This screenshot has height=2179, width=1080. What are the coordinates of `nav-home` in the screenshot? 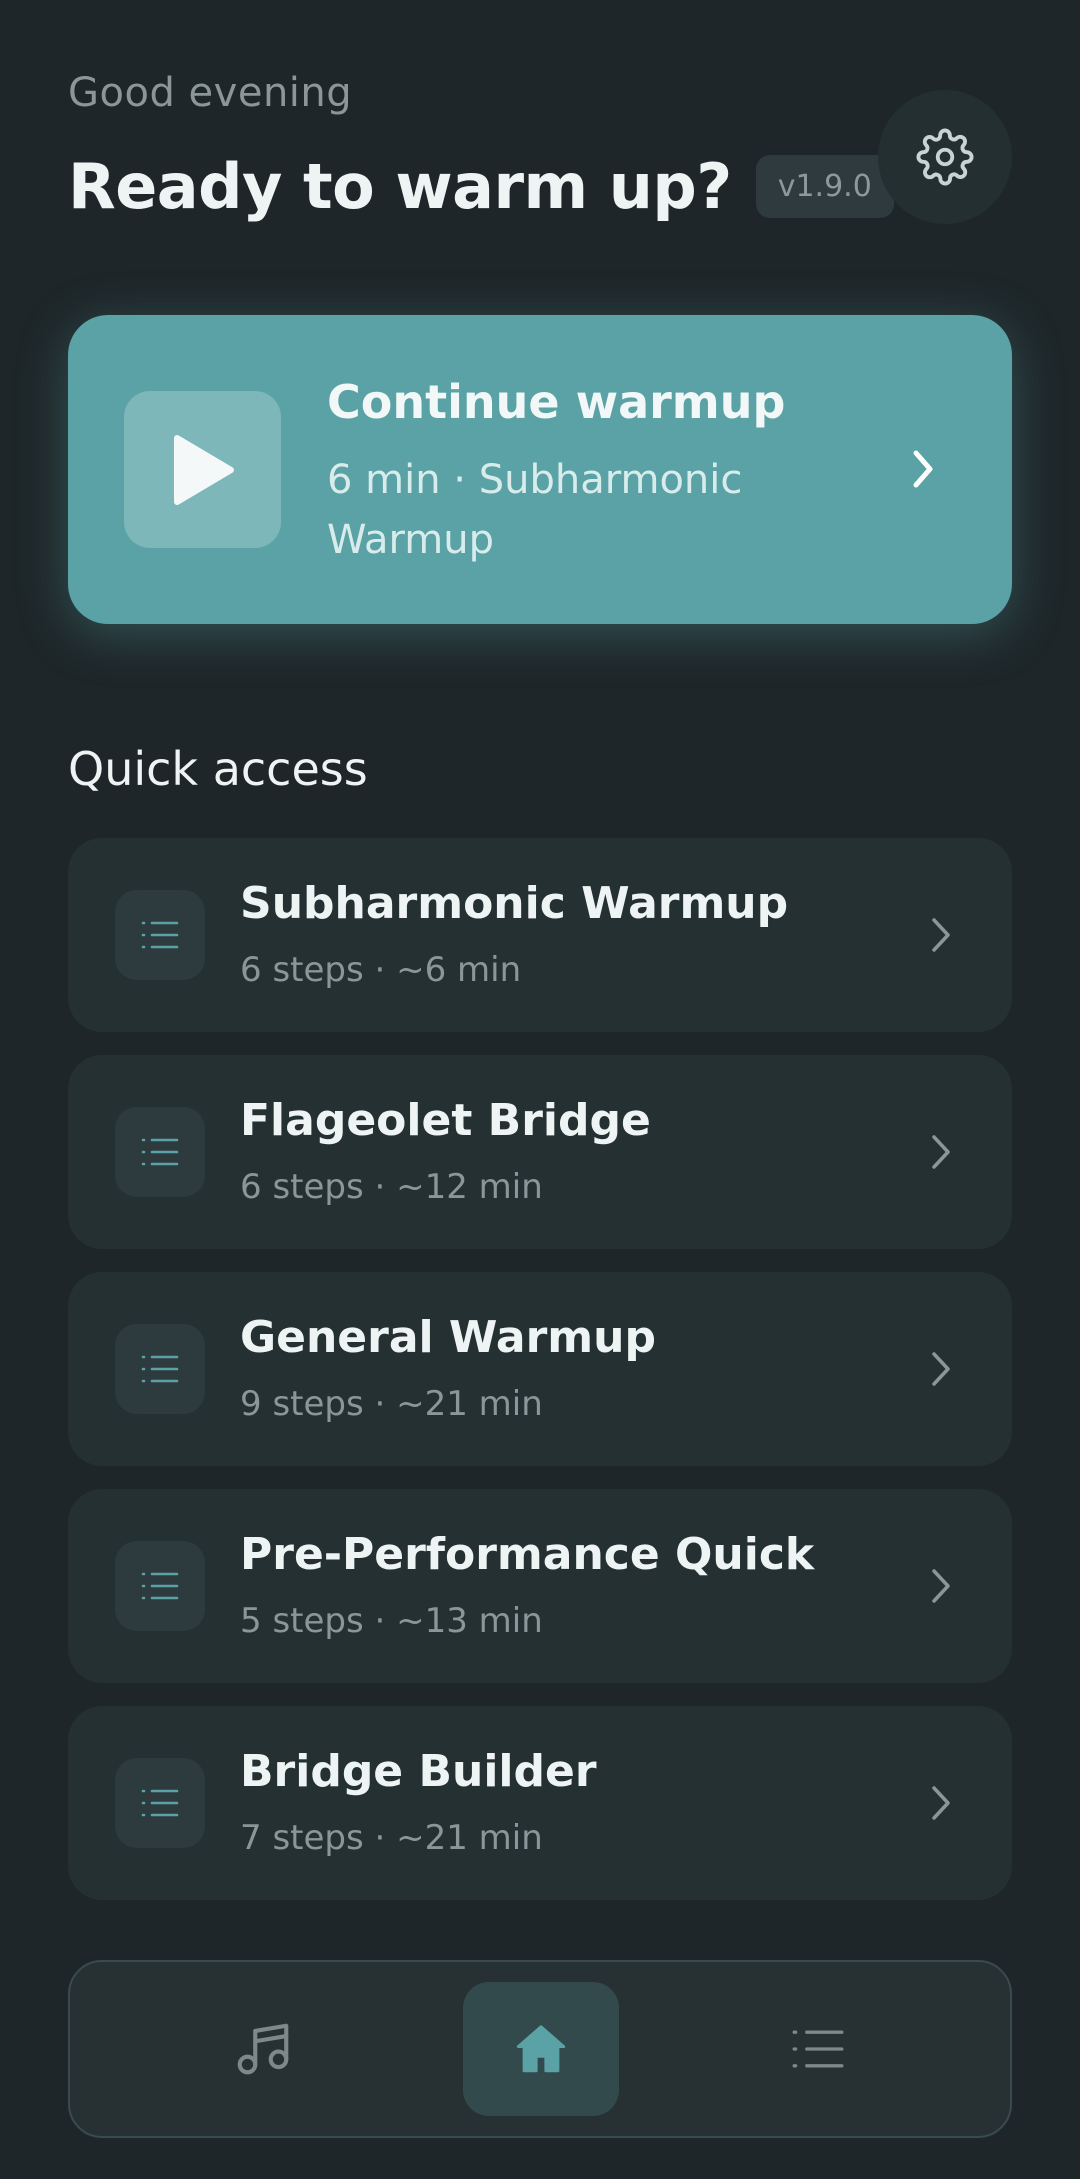 It's located at (541, 2049).